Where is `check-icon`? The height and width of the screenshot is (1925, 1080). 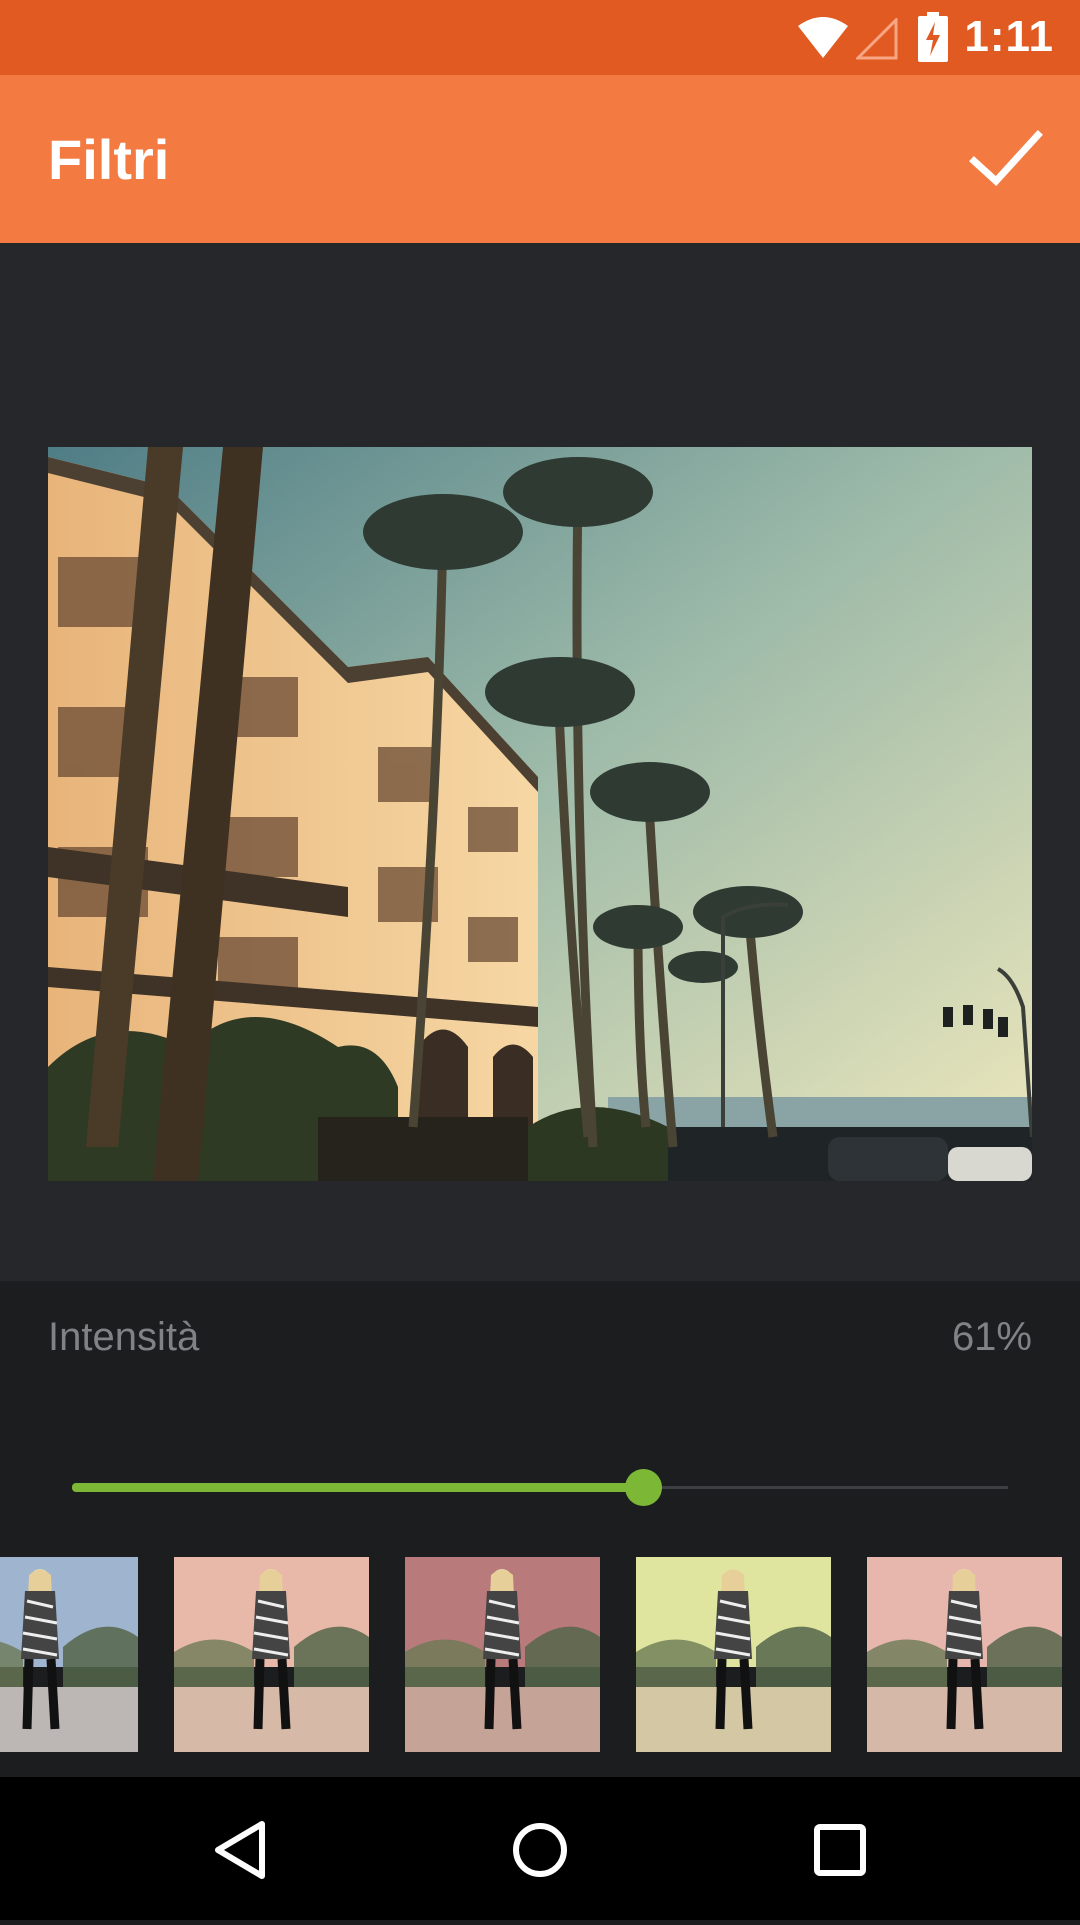 check-icon is located at coordinates (1006, 162).